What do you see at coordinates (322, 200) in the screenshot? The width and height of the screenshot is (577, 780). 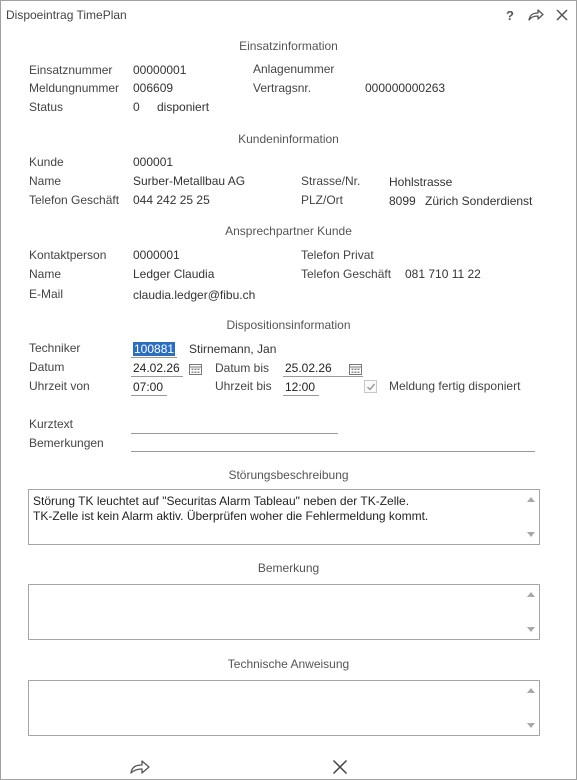 I see `plz-ort-label: PLZ/Ort` at bounding box center [322, 200].